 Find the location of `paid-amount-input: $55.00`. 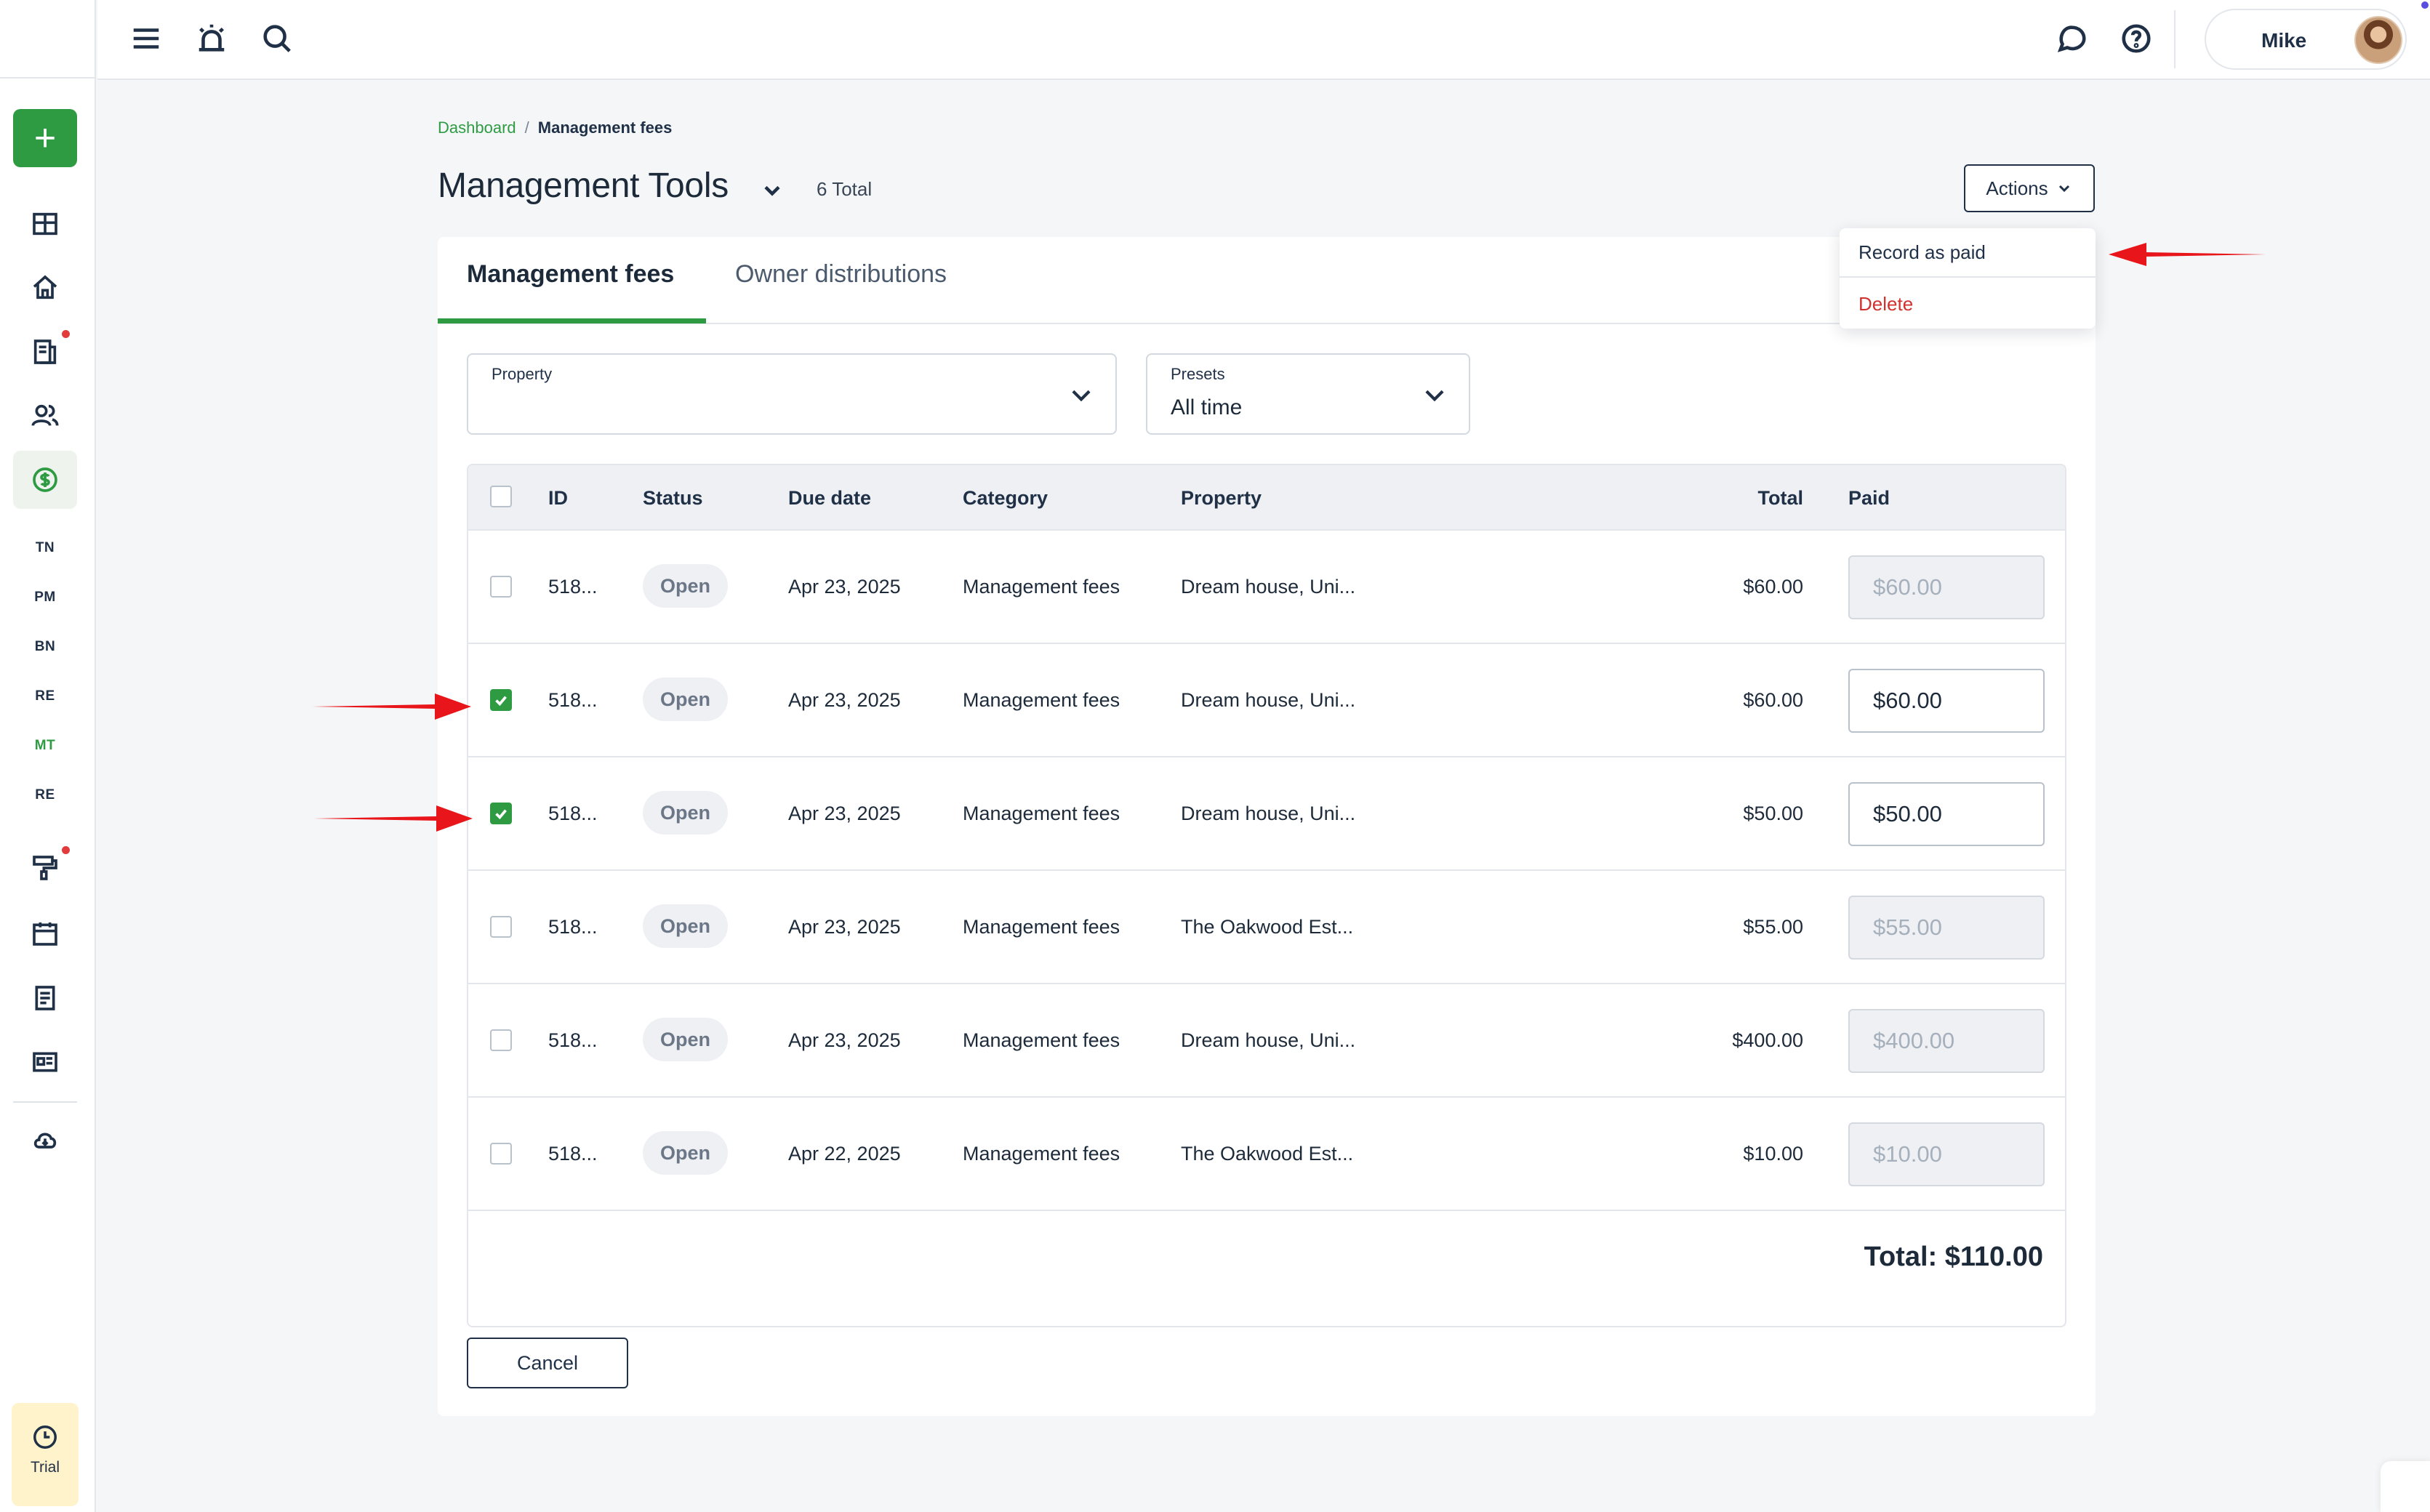

paid-amount-input: $55.00 is located at coordinates (1947, 928).